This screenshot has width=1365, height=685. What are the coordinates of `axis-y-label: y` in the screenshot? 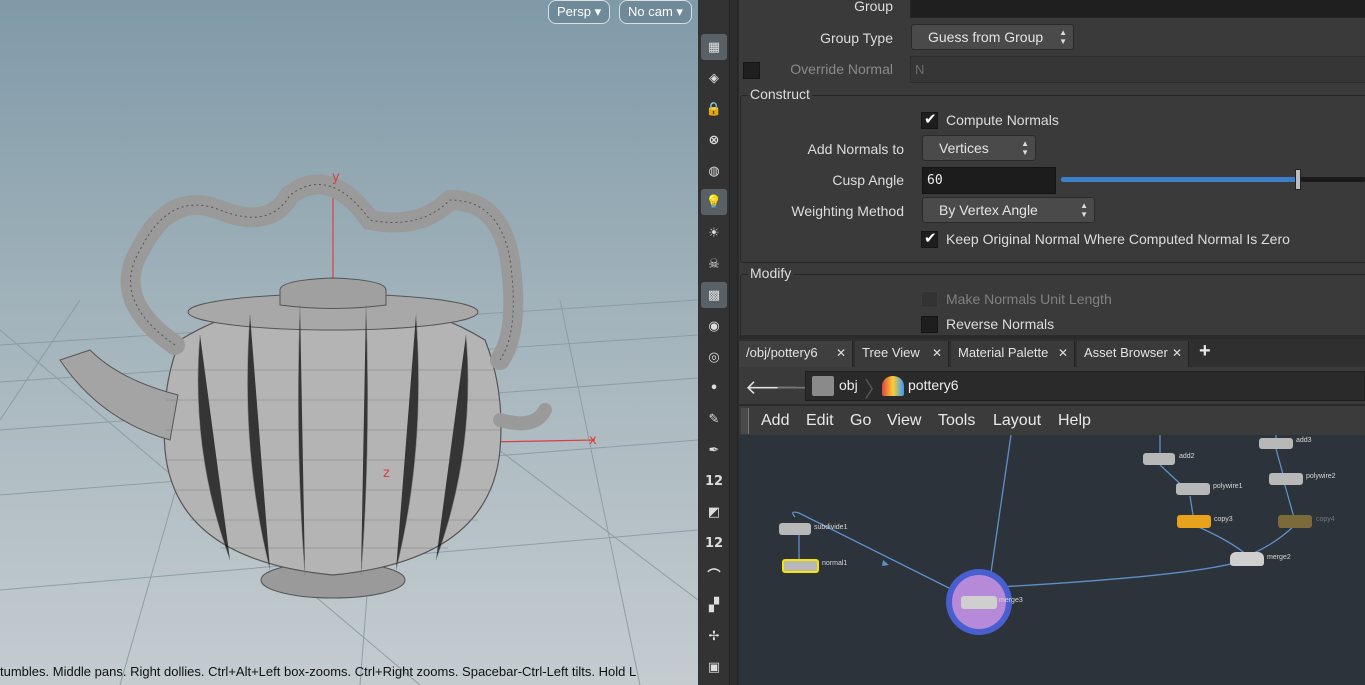 It's located at (336, 177).